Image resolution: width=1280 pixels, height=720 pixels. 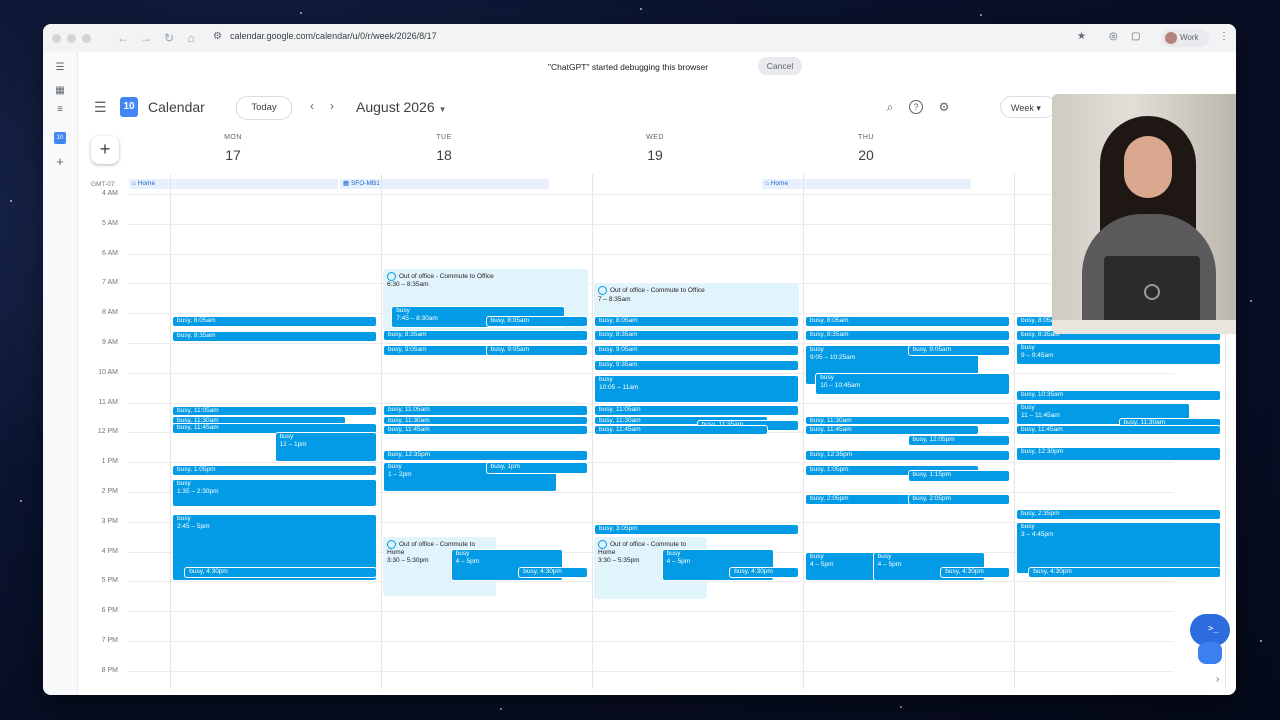 I want to click on working-location-tue: ▦ SFO-MB1, so click(x=444, y=184).